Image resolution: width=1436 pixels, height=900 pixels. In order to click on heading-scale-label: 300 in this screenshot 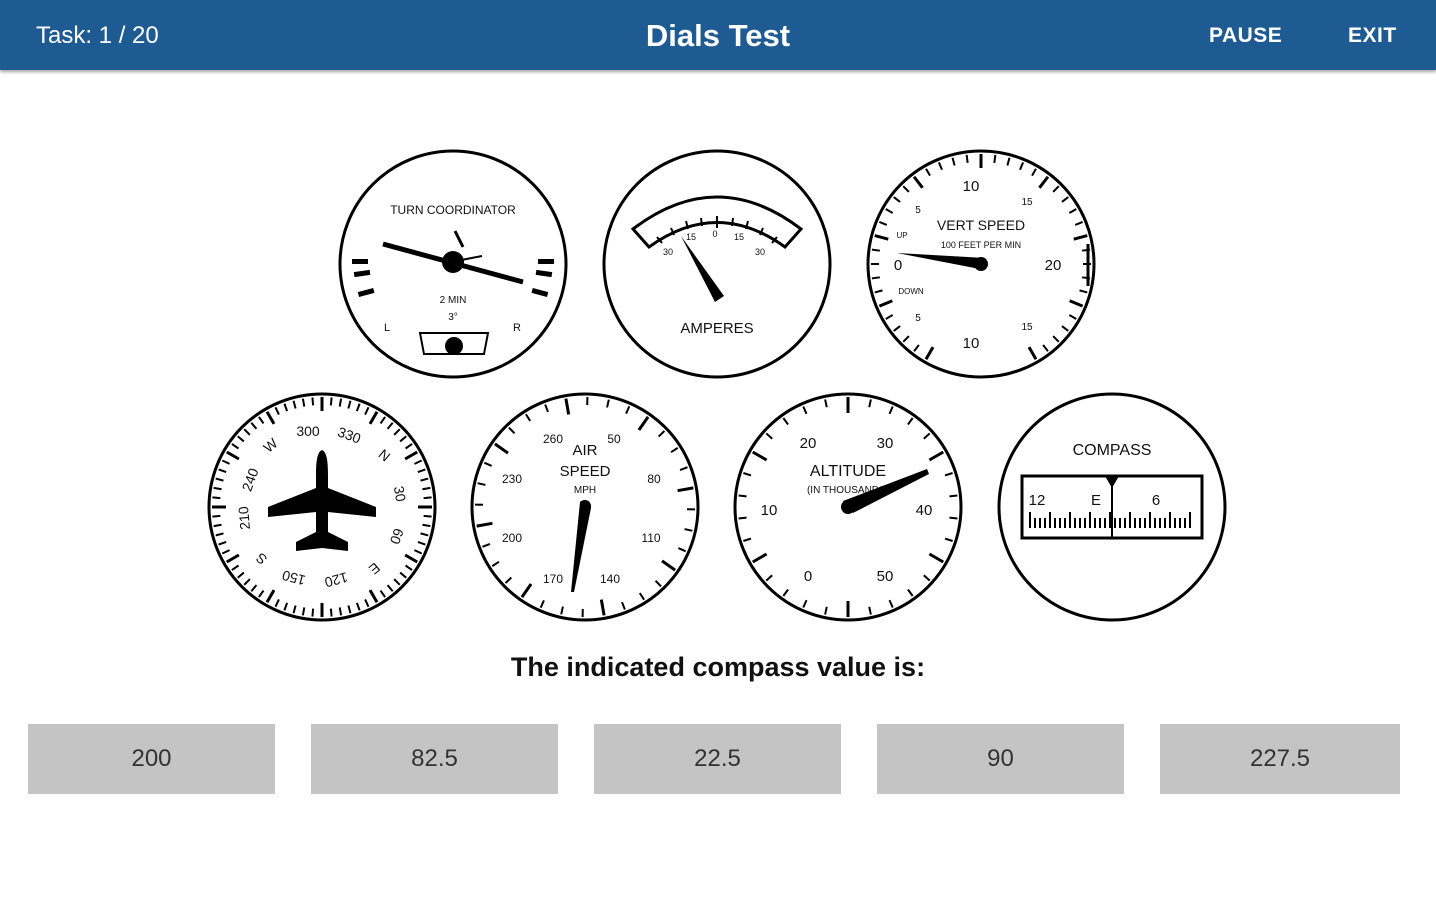, I will do `click(308, 431)`.